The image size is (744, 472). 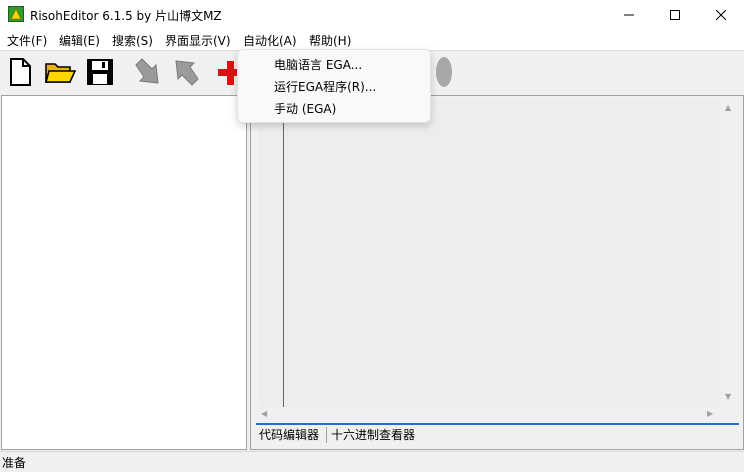 I want to click on open-folder-icon, so click(x=60, y=73).